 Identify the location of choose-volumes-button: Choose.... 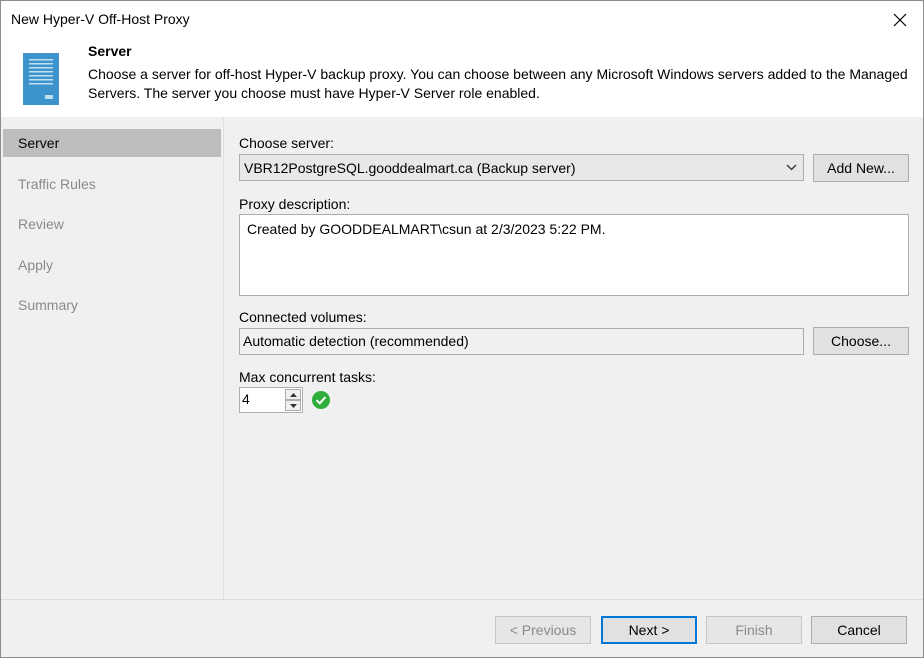
(861, 341).